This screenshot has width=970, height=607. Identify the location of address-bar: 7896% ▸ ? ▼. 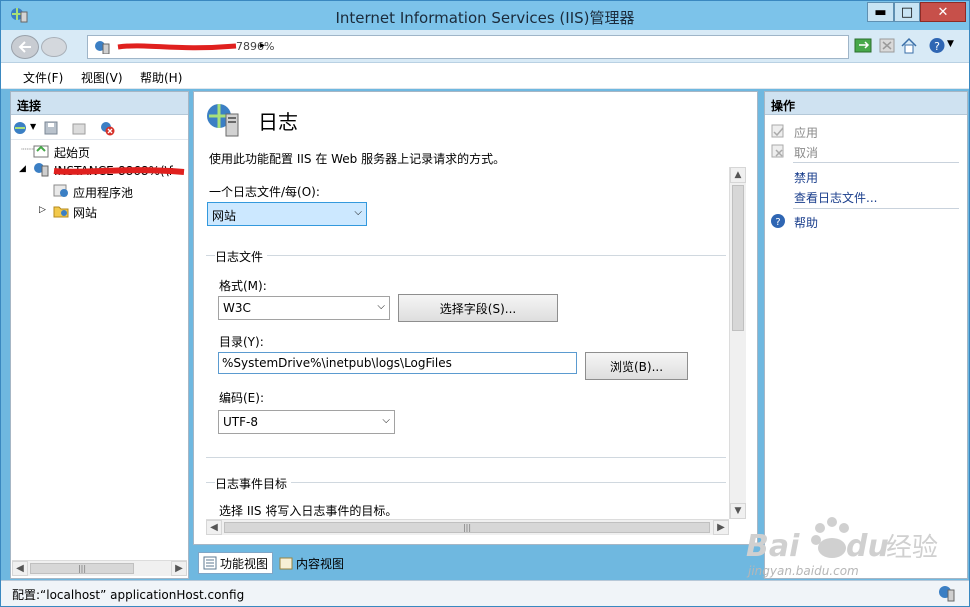
(485, 46).